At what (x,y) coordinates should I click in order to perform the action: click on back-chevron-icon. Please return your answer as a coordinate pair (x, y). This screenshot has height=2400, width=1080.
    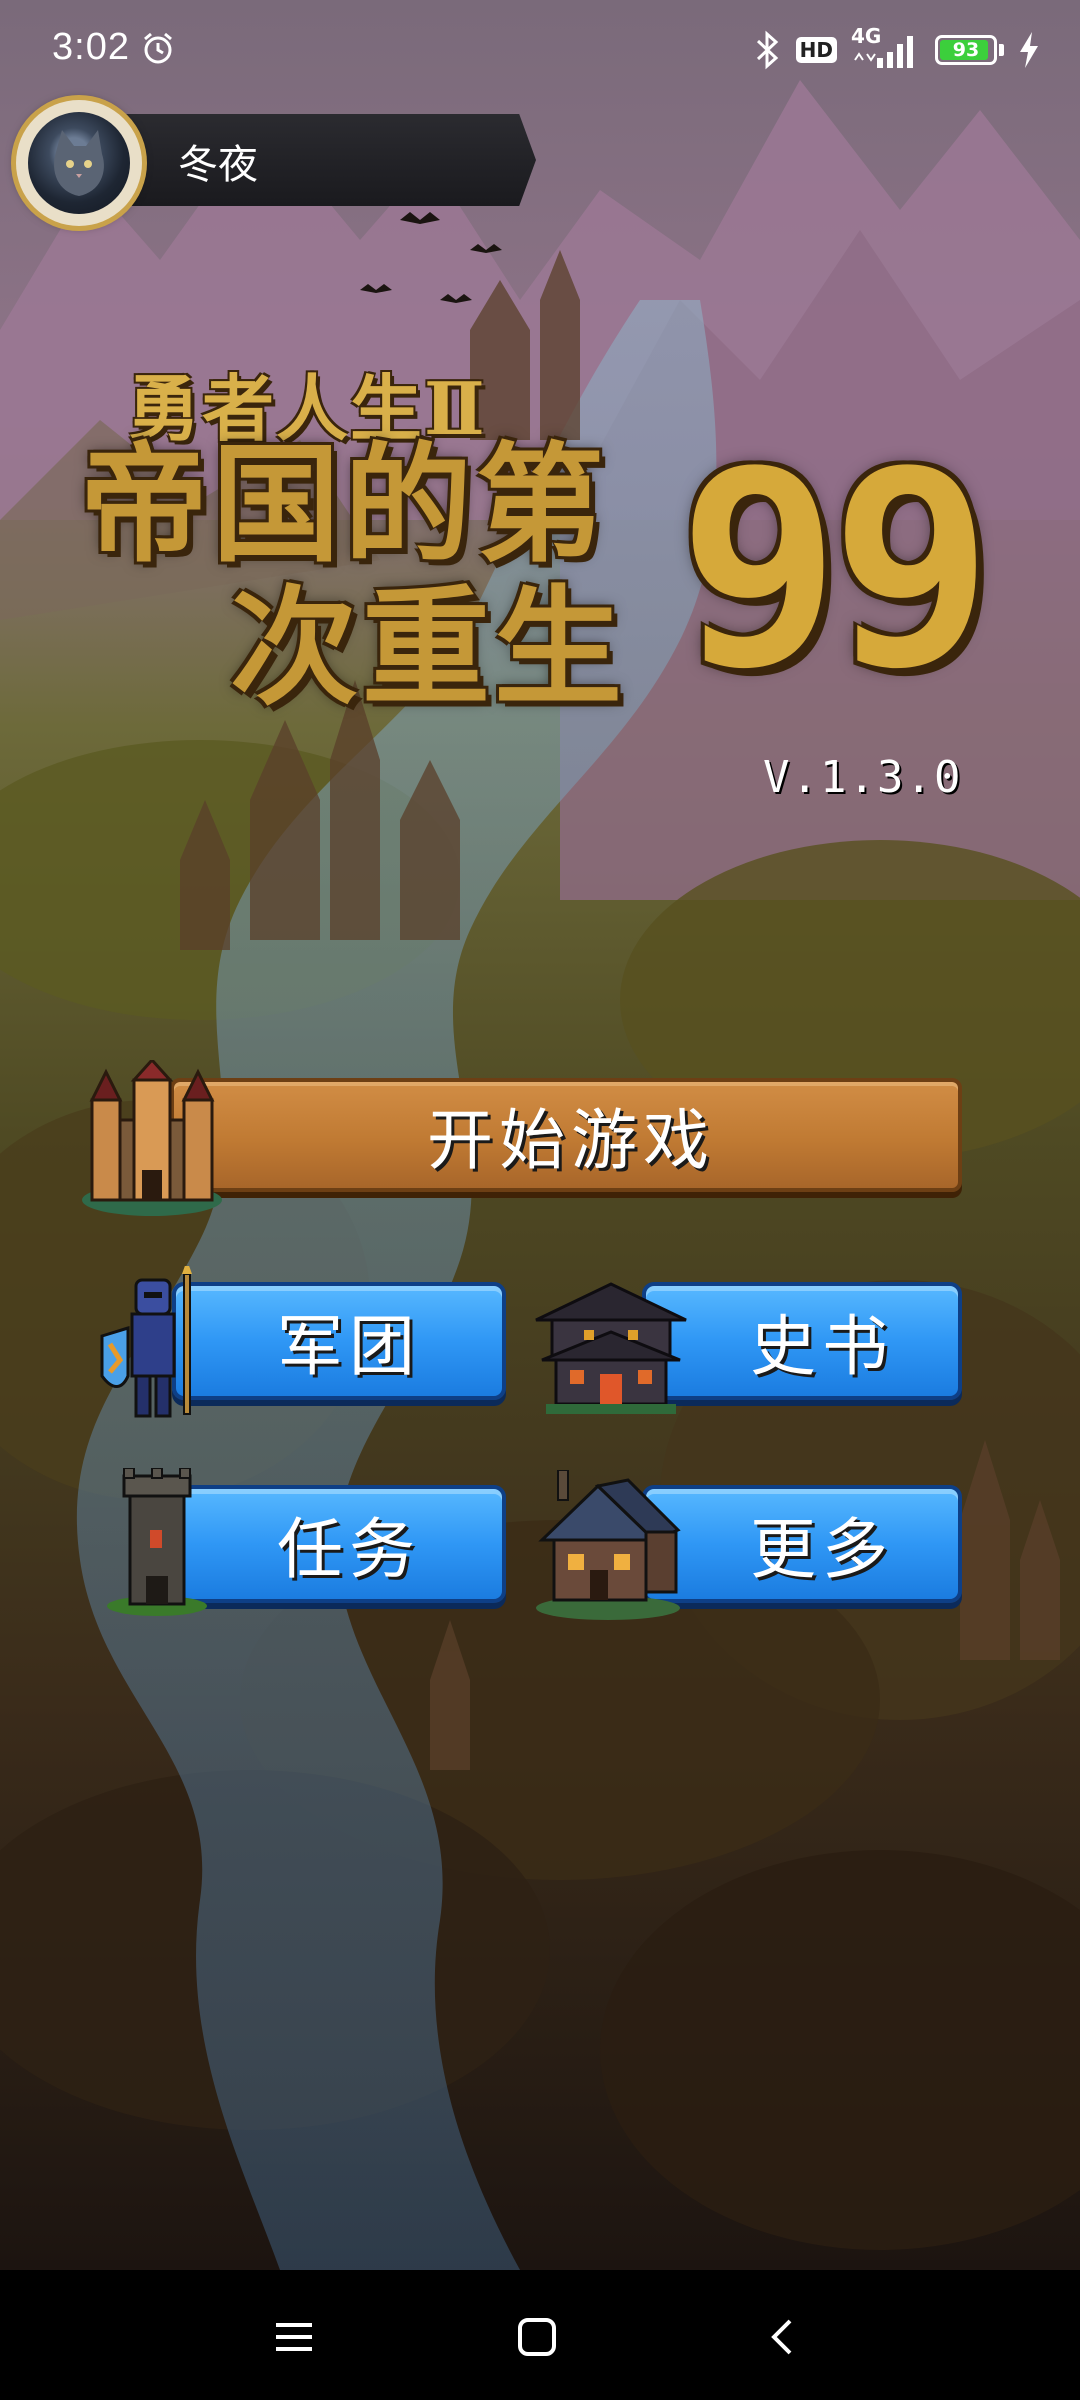
    Looking at the image, I should click on (784, 2337).